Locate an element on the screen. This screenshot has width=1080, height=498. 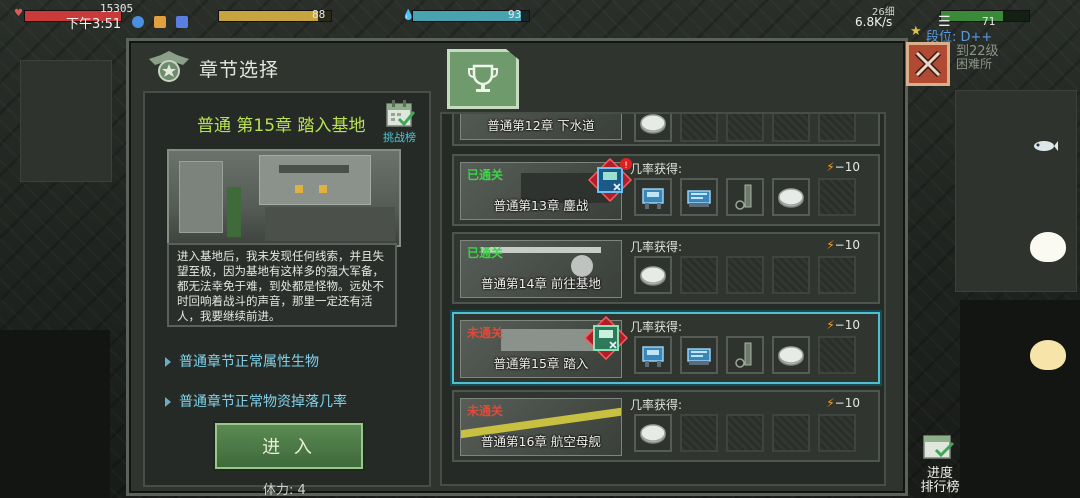
boss-marker-icon: ! is located at coordinates (610, 180).